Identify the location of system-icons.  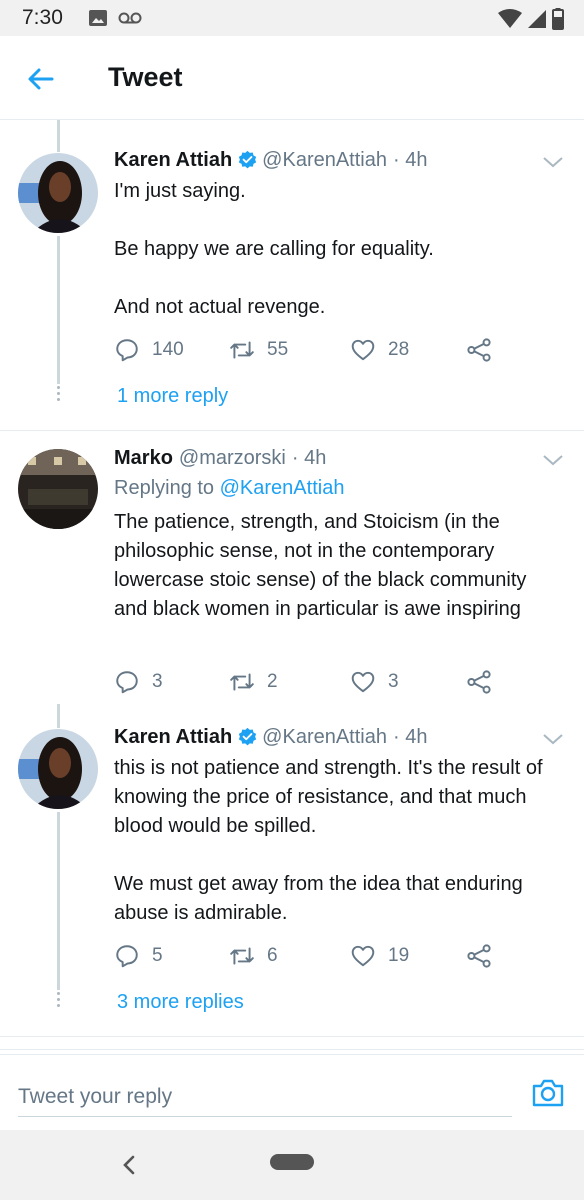
(531, 19).